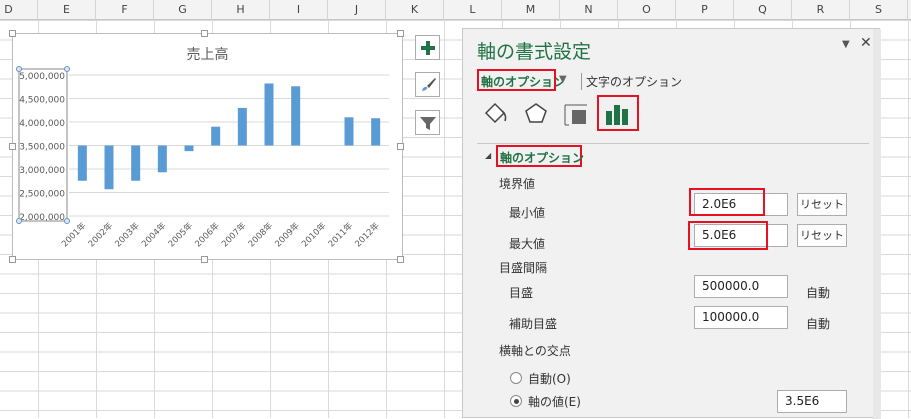  I want to click on chart-filters-button, so click(427, 122).